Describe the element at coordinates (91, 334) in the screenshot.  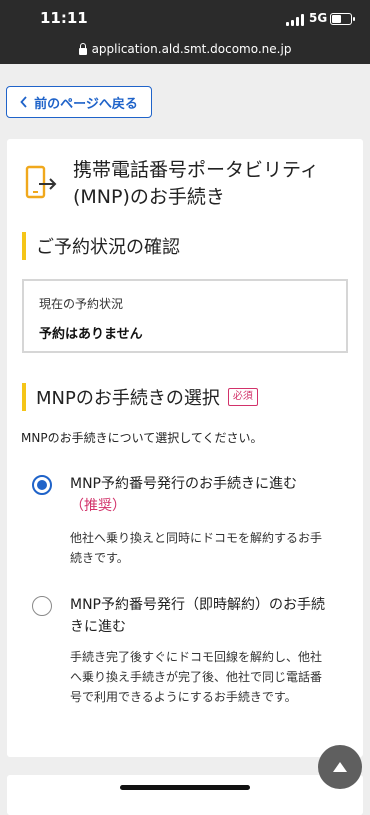
I see `status-value: 予約はありません` at that location.